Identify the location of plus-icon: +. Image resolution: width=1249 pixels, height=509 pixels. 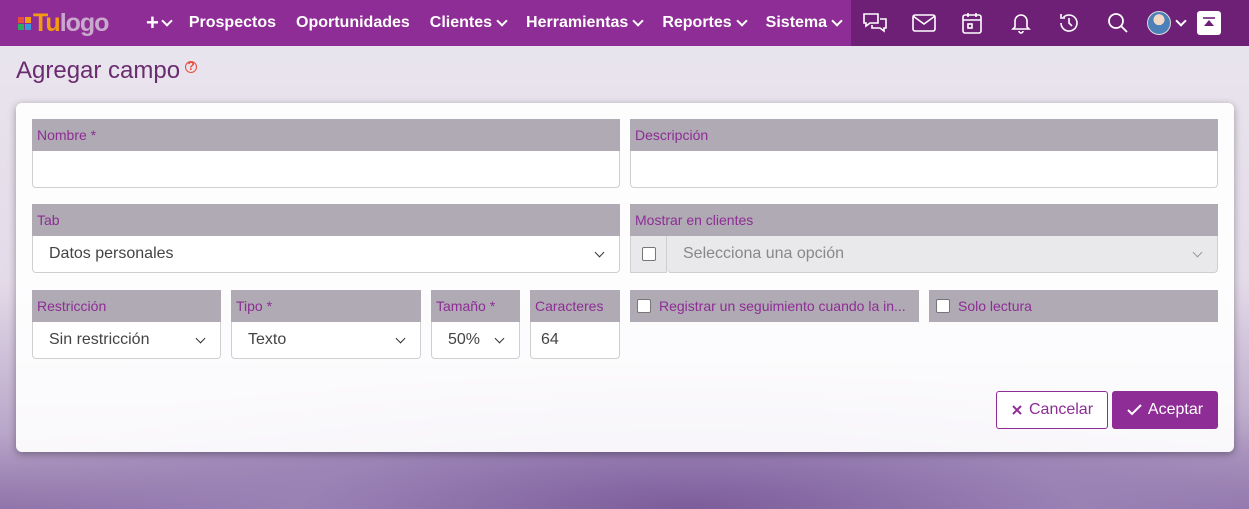
(152, 22).